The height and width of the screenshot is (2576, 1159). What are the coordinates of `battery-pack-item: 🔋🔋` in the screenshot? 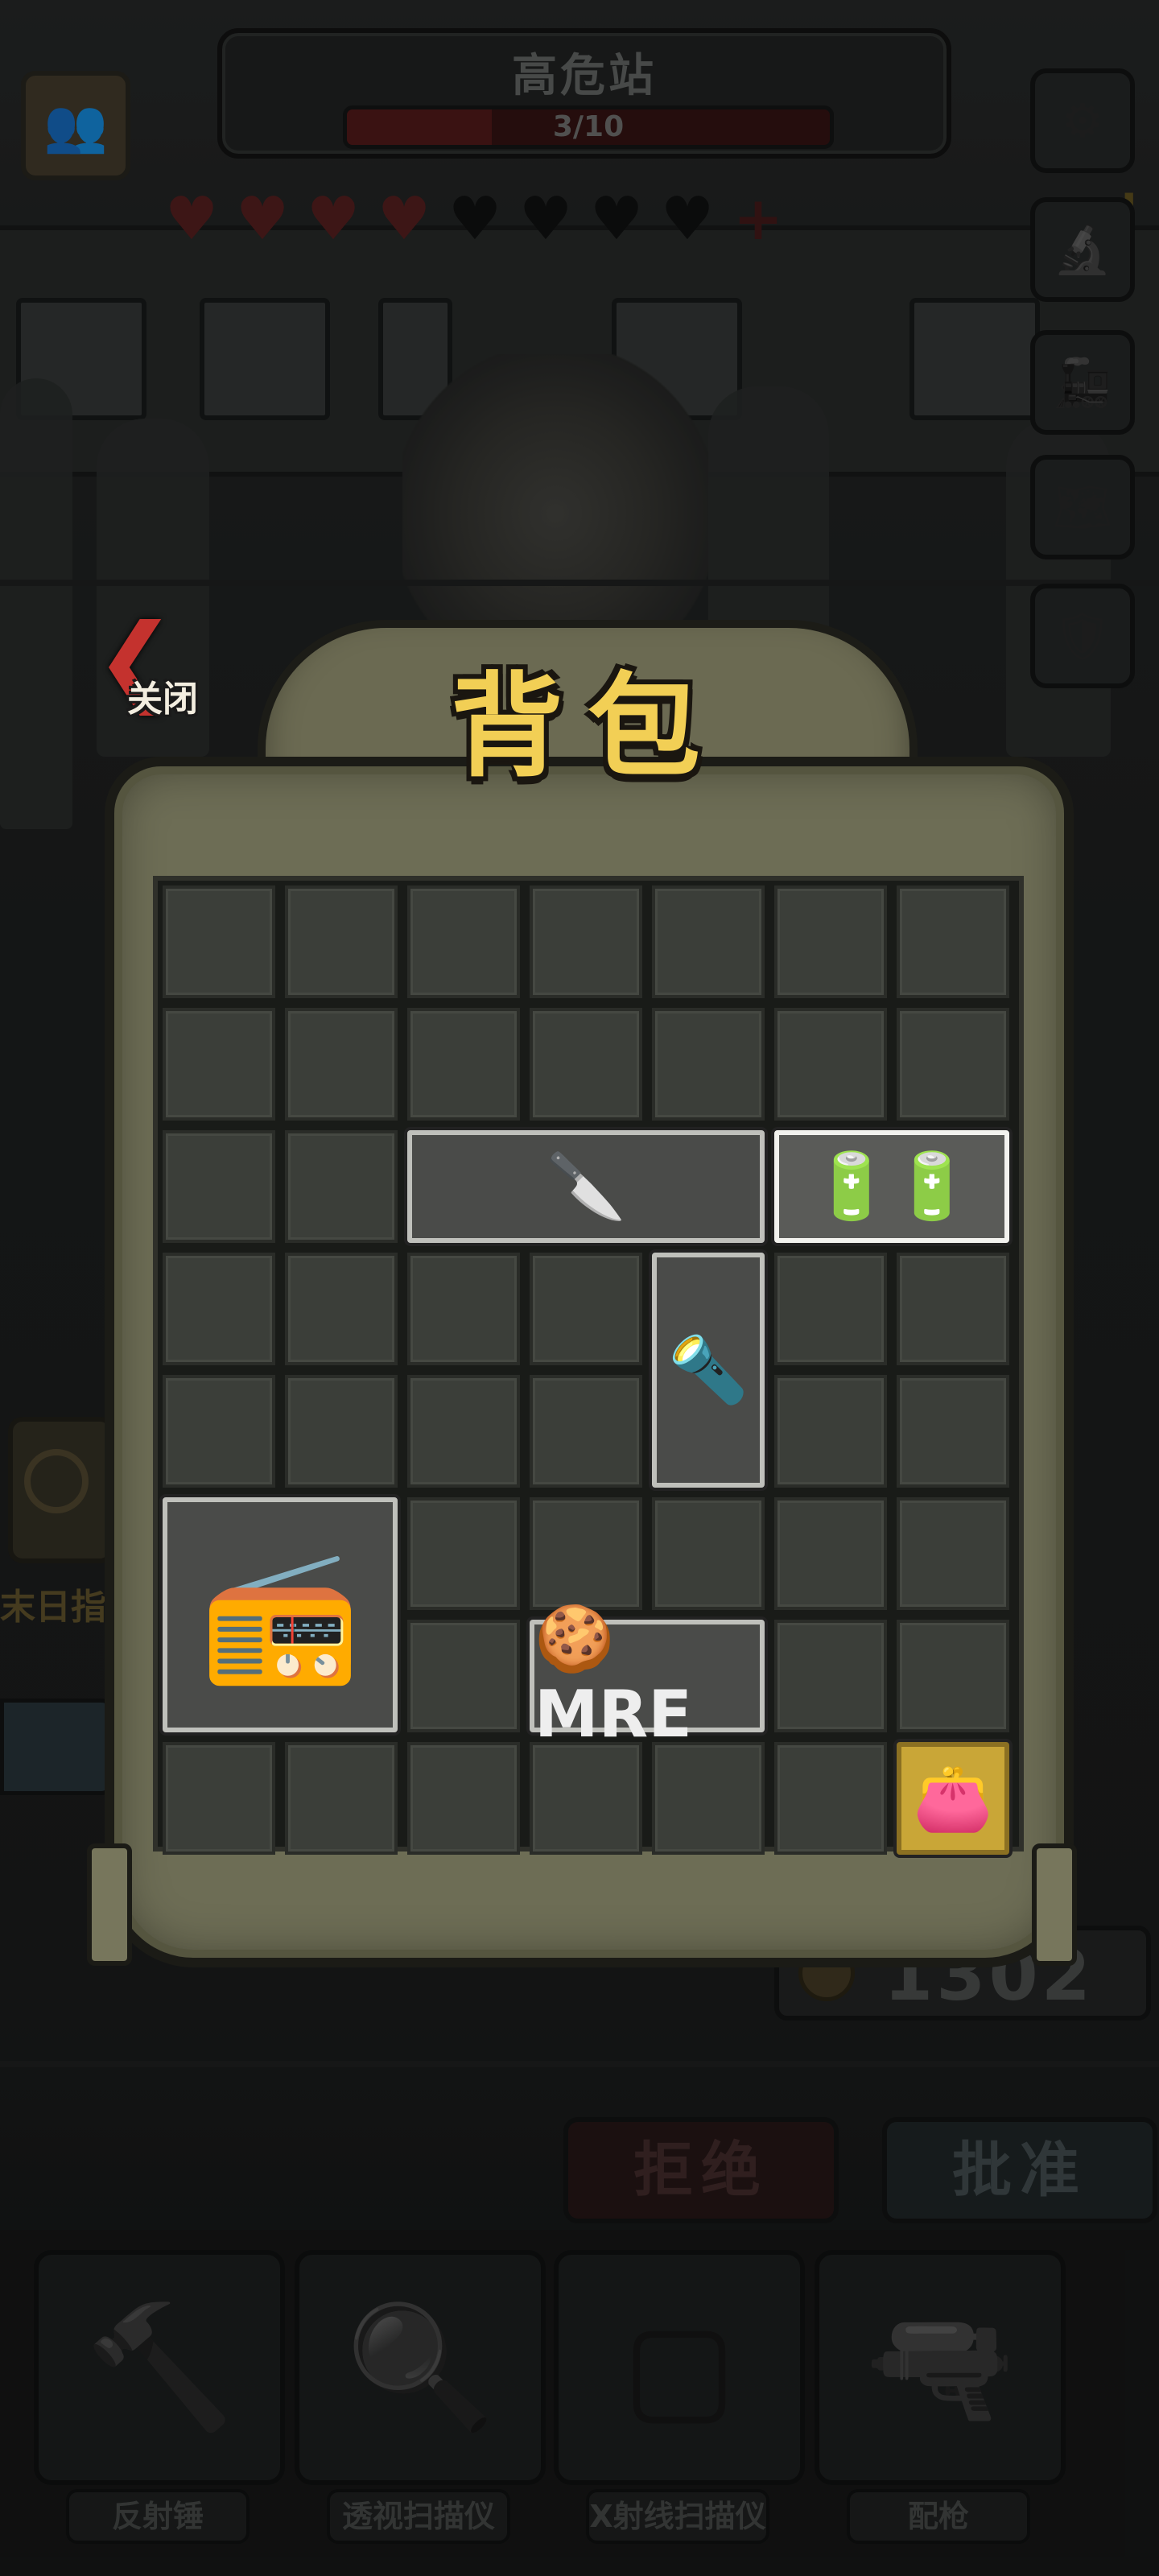 It's located at (891, 1186).